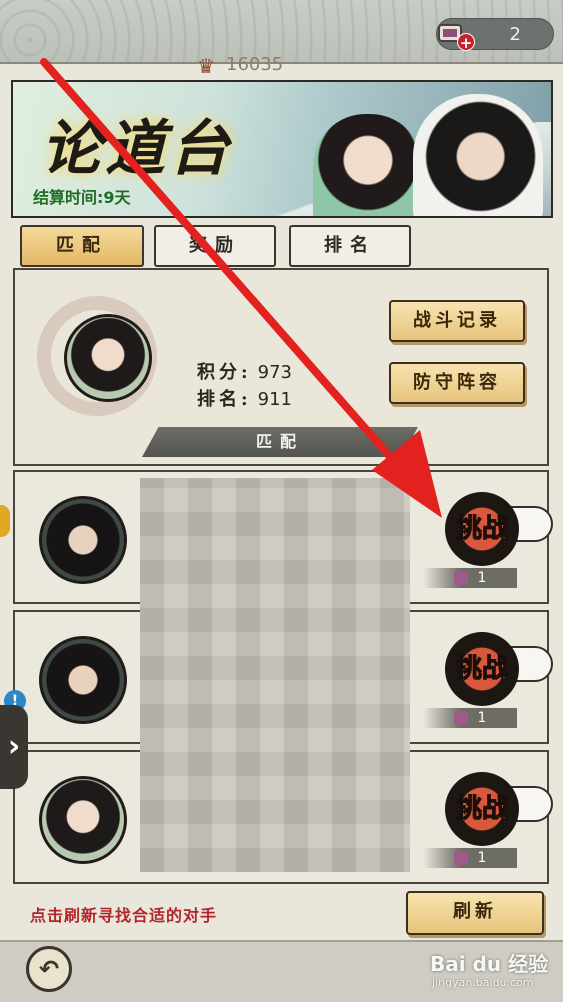  I want to click on settle-time: 结算时间:9天, so click(82, 197).